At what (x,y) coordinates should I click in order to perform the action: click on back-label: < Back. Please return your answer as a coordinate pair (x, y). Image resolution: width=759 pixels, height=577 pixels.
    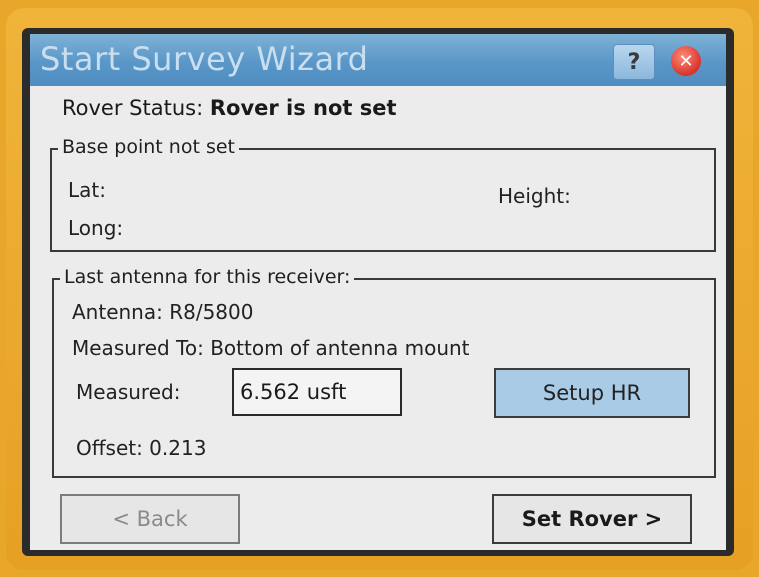
    Looking at the image, I should click on (150, 519).